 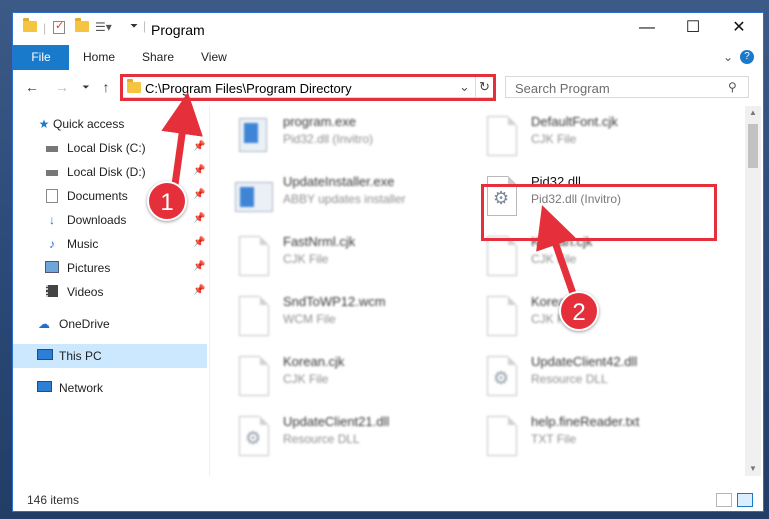 I want to click on step-1-badge: 1, so click(x=167, y=201).